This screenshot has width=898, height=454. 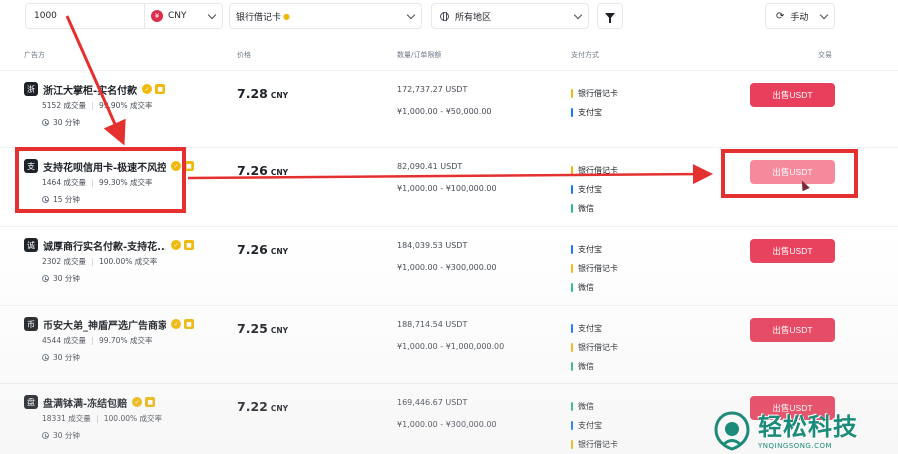 I want to click on avatar: 诚, so click(x=31, y=245).